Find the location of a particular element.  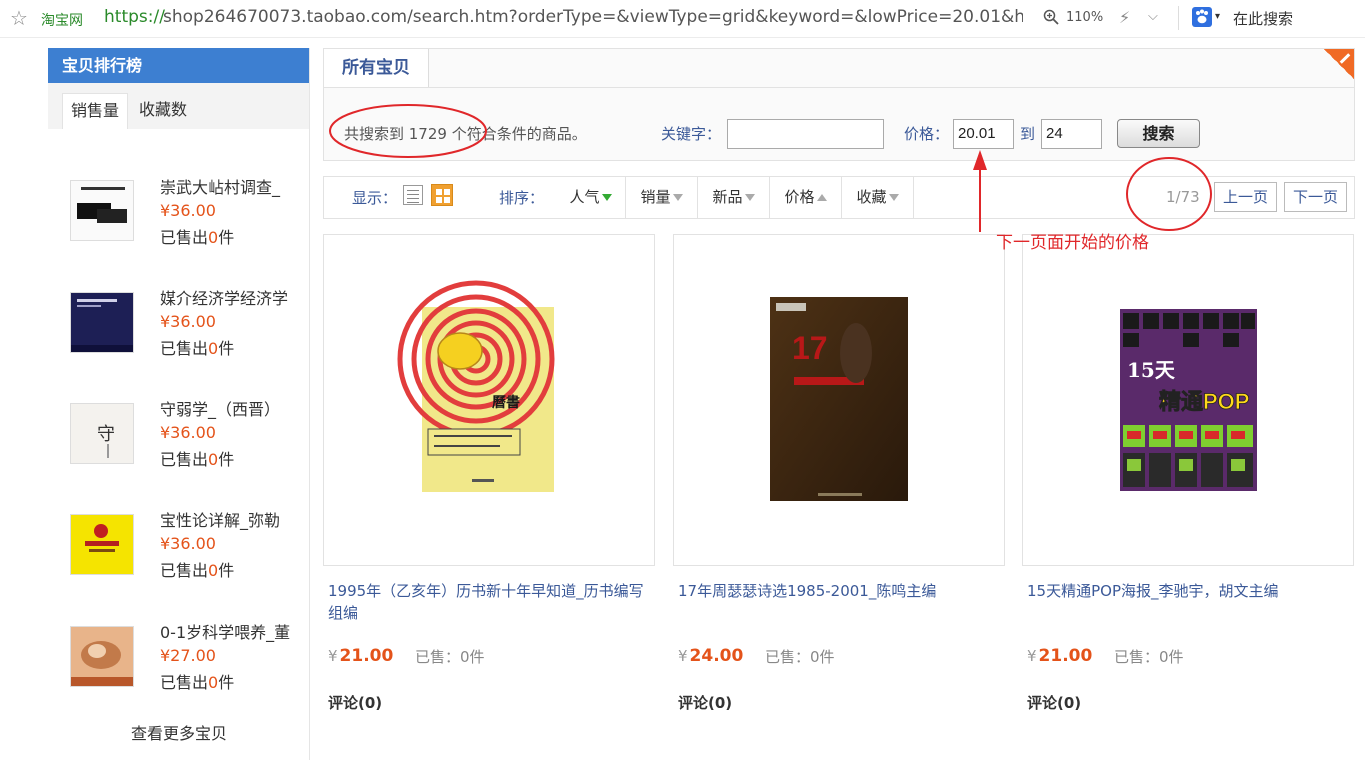

ranking-title: 宝贝排行榜 is located at coordinates (178, 65).